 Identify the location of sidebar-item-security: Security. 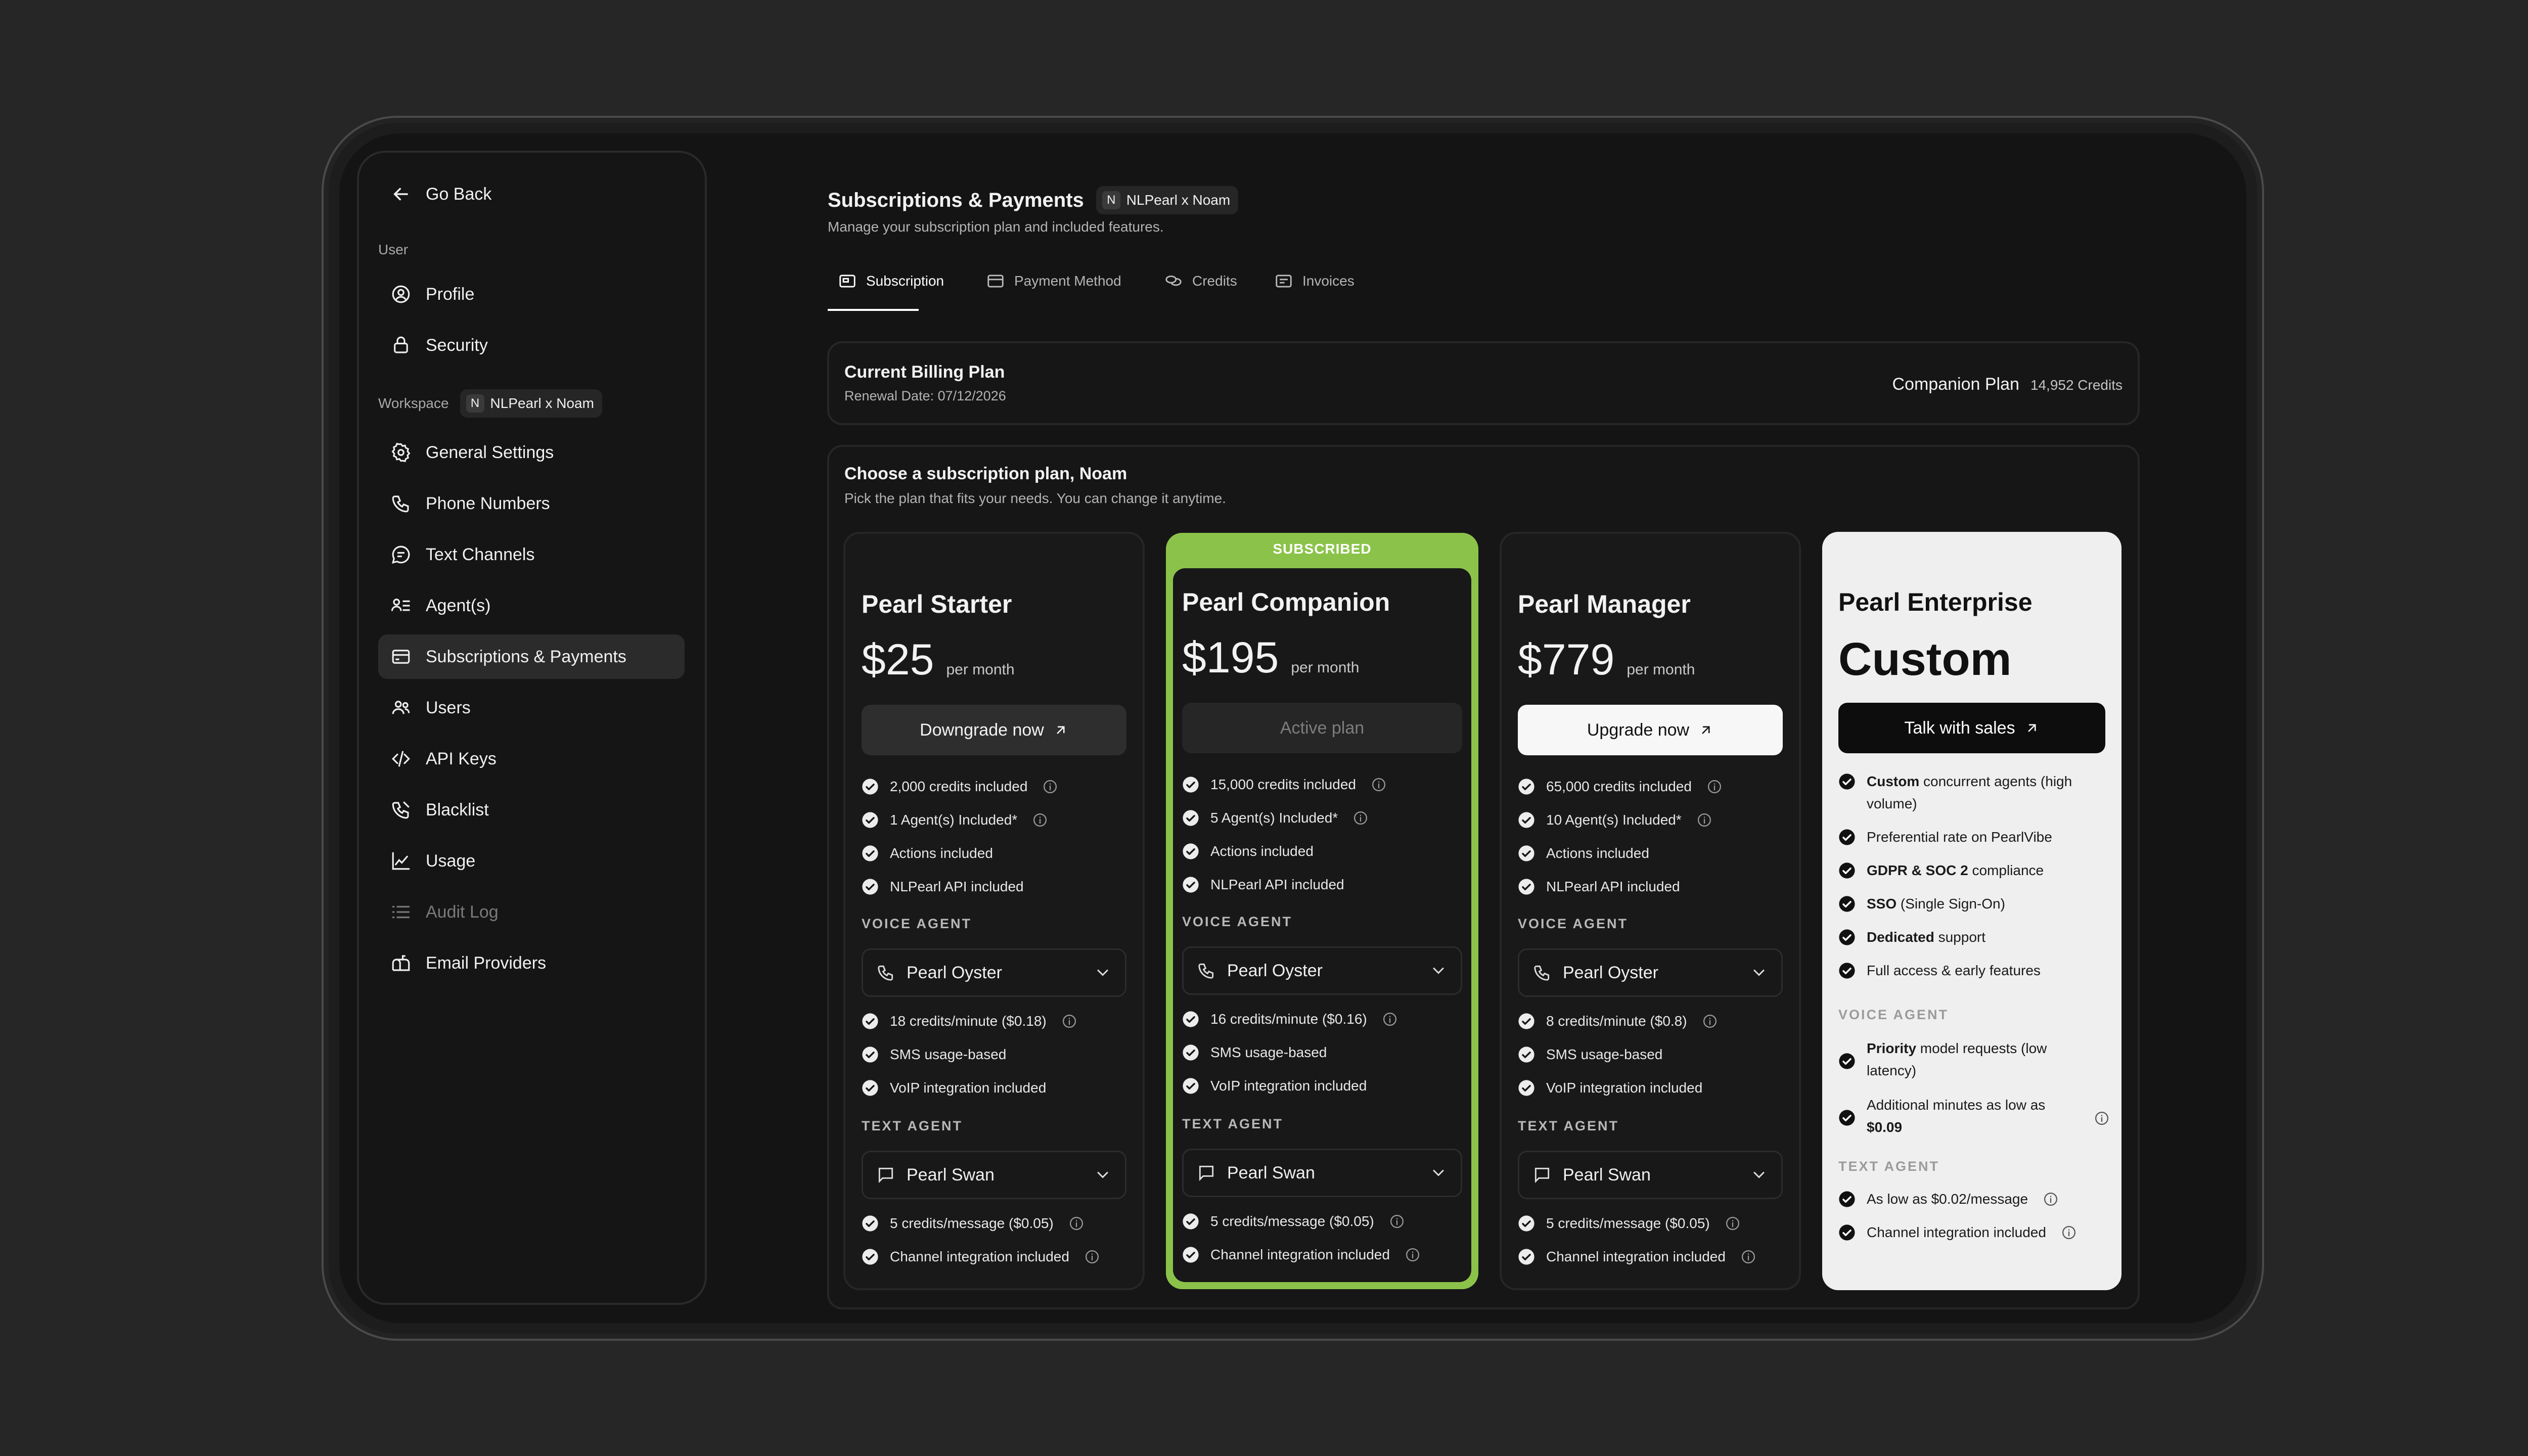
(532, 345).